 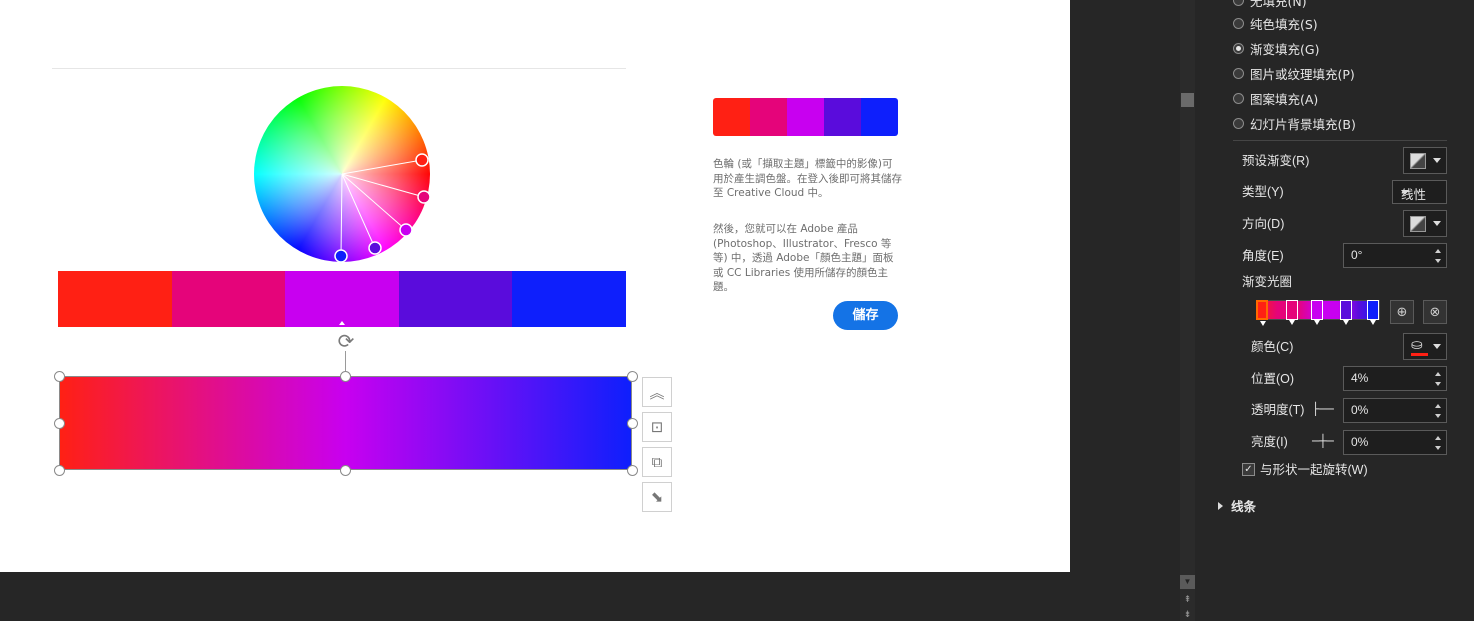 What do you see at coordinates (1267, 282) in the screenshot?
I see `gradient-stops-label: 渐变光圈` at bounding box center [1267, 282].